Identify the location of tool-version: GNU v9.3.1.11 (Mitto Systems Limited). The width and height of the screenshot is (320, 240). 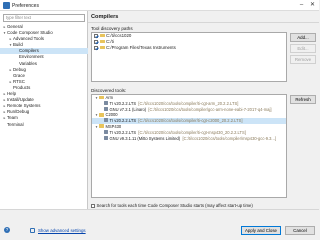
(145, 138).